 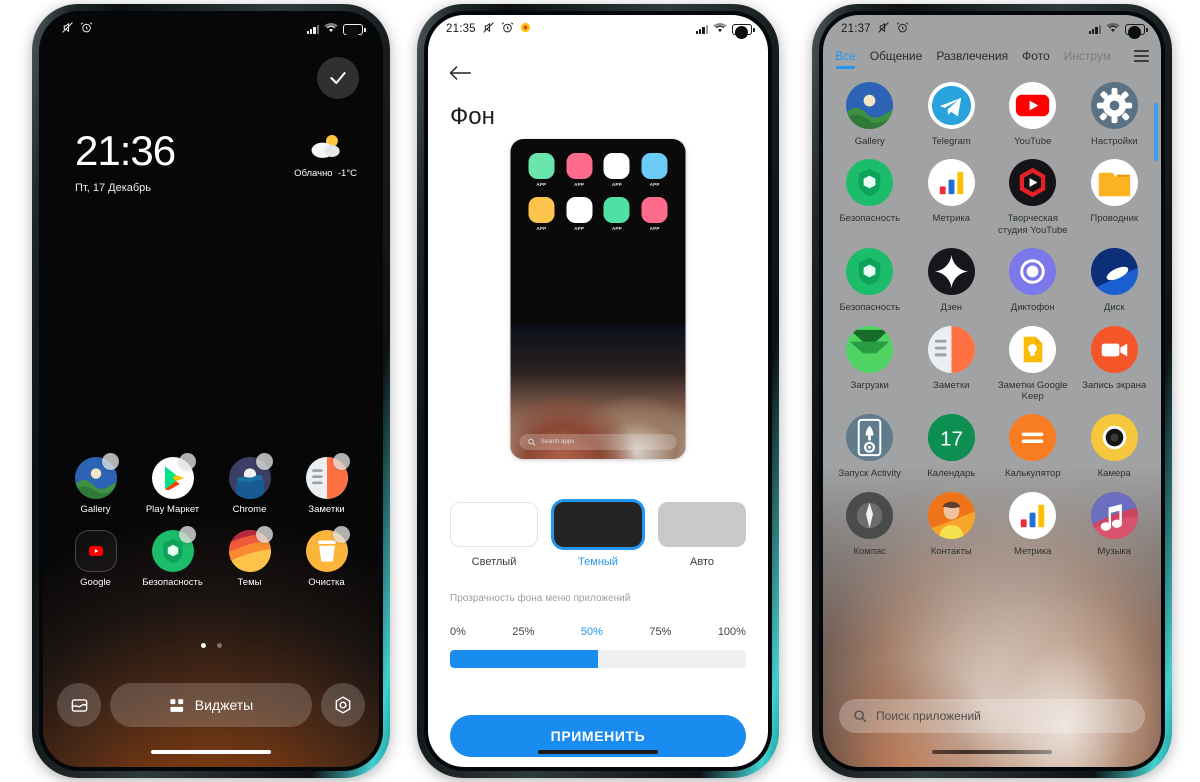 I want to click on transparency-slider, so click(x=598, y=659).